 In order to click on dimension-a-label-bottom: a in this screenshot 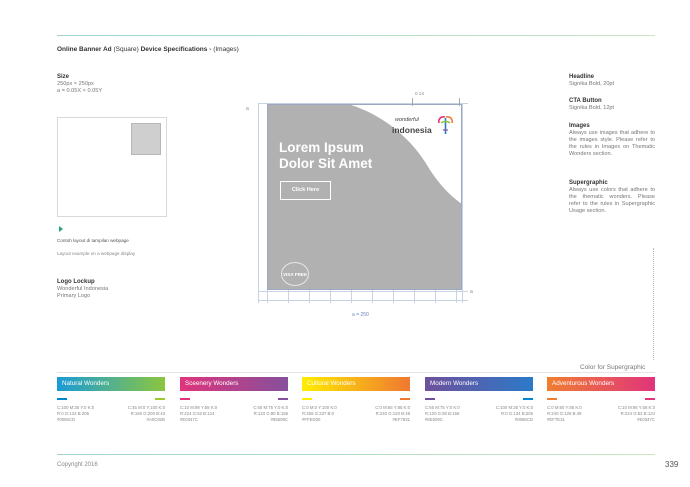, I will do `click(471, 292)`.